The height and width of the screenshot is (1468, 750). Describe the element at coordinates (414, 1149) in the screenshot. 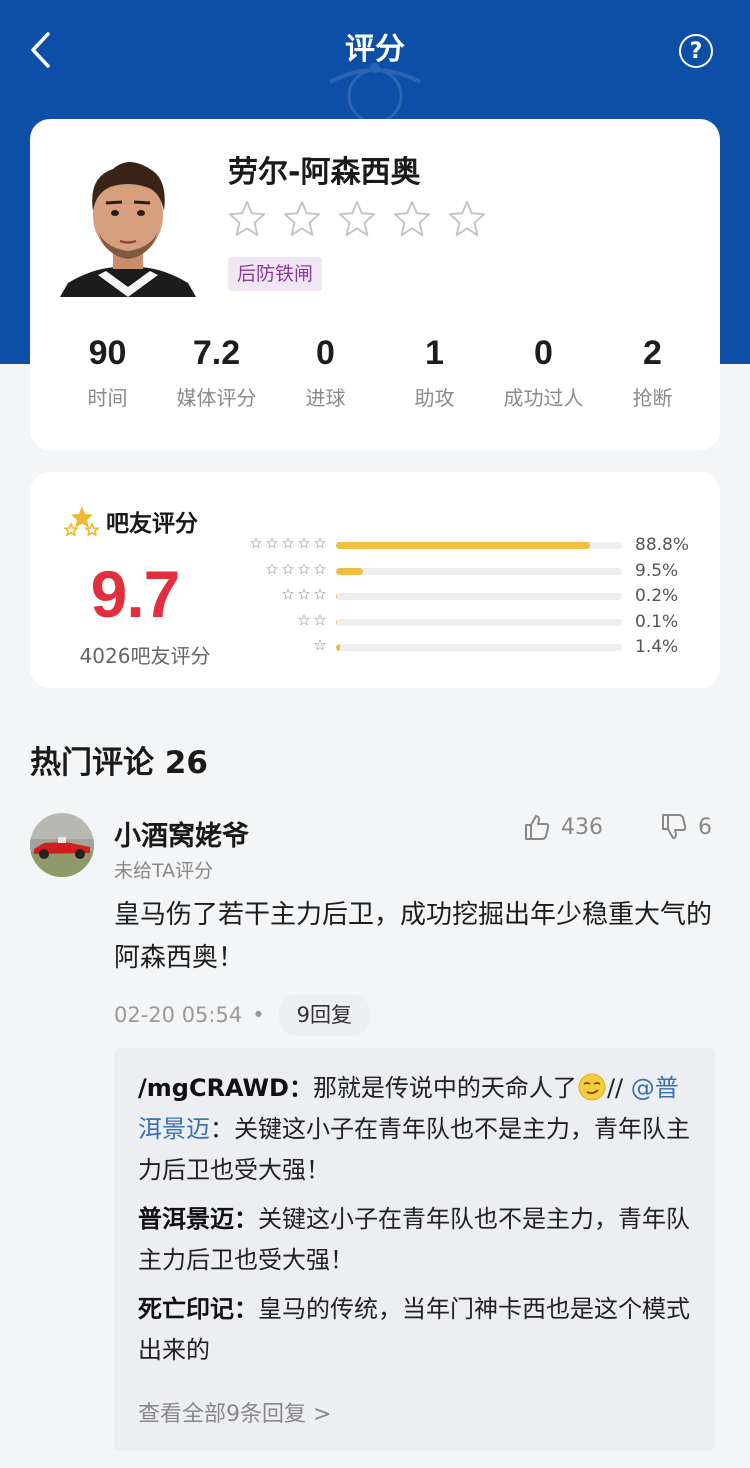

I see `reply-text: ：关键这小子在青年队也不是主力，青年队主力后卫也受大强！` at that location.